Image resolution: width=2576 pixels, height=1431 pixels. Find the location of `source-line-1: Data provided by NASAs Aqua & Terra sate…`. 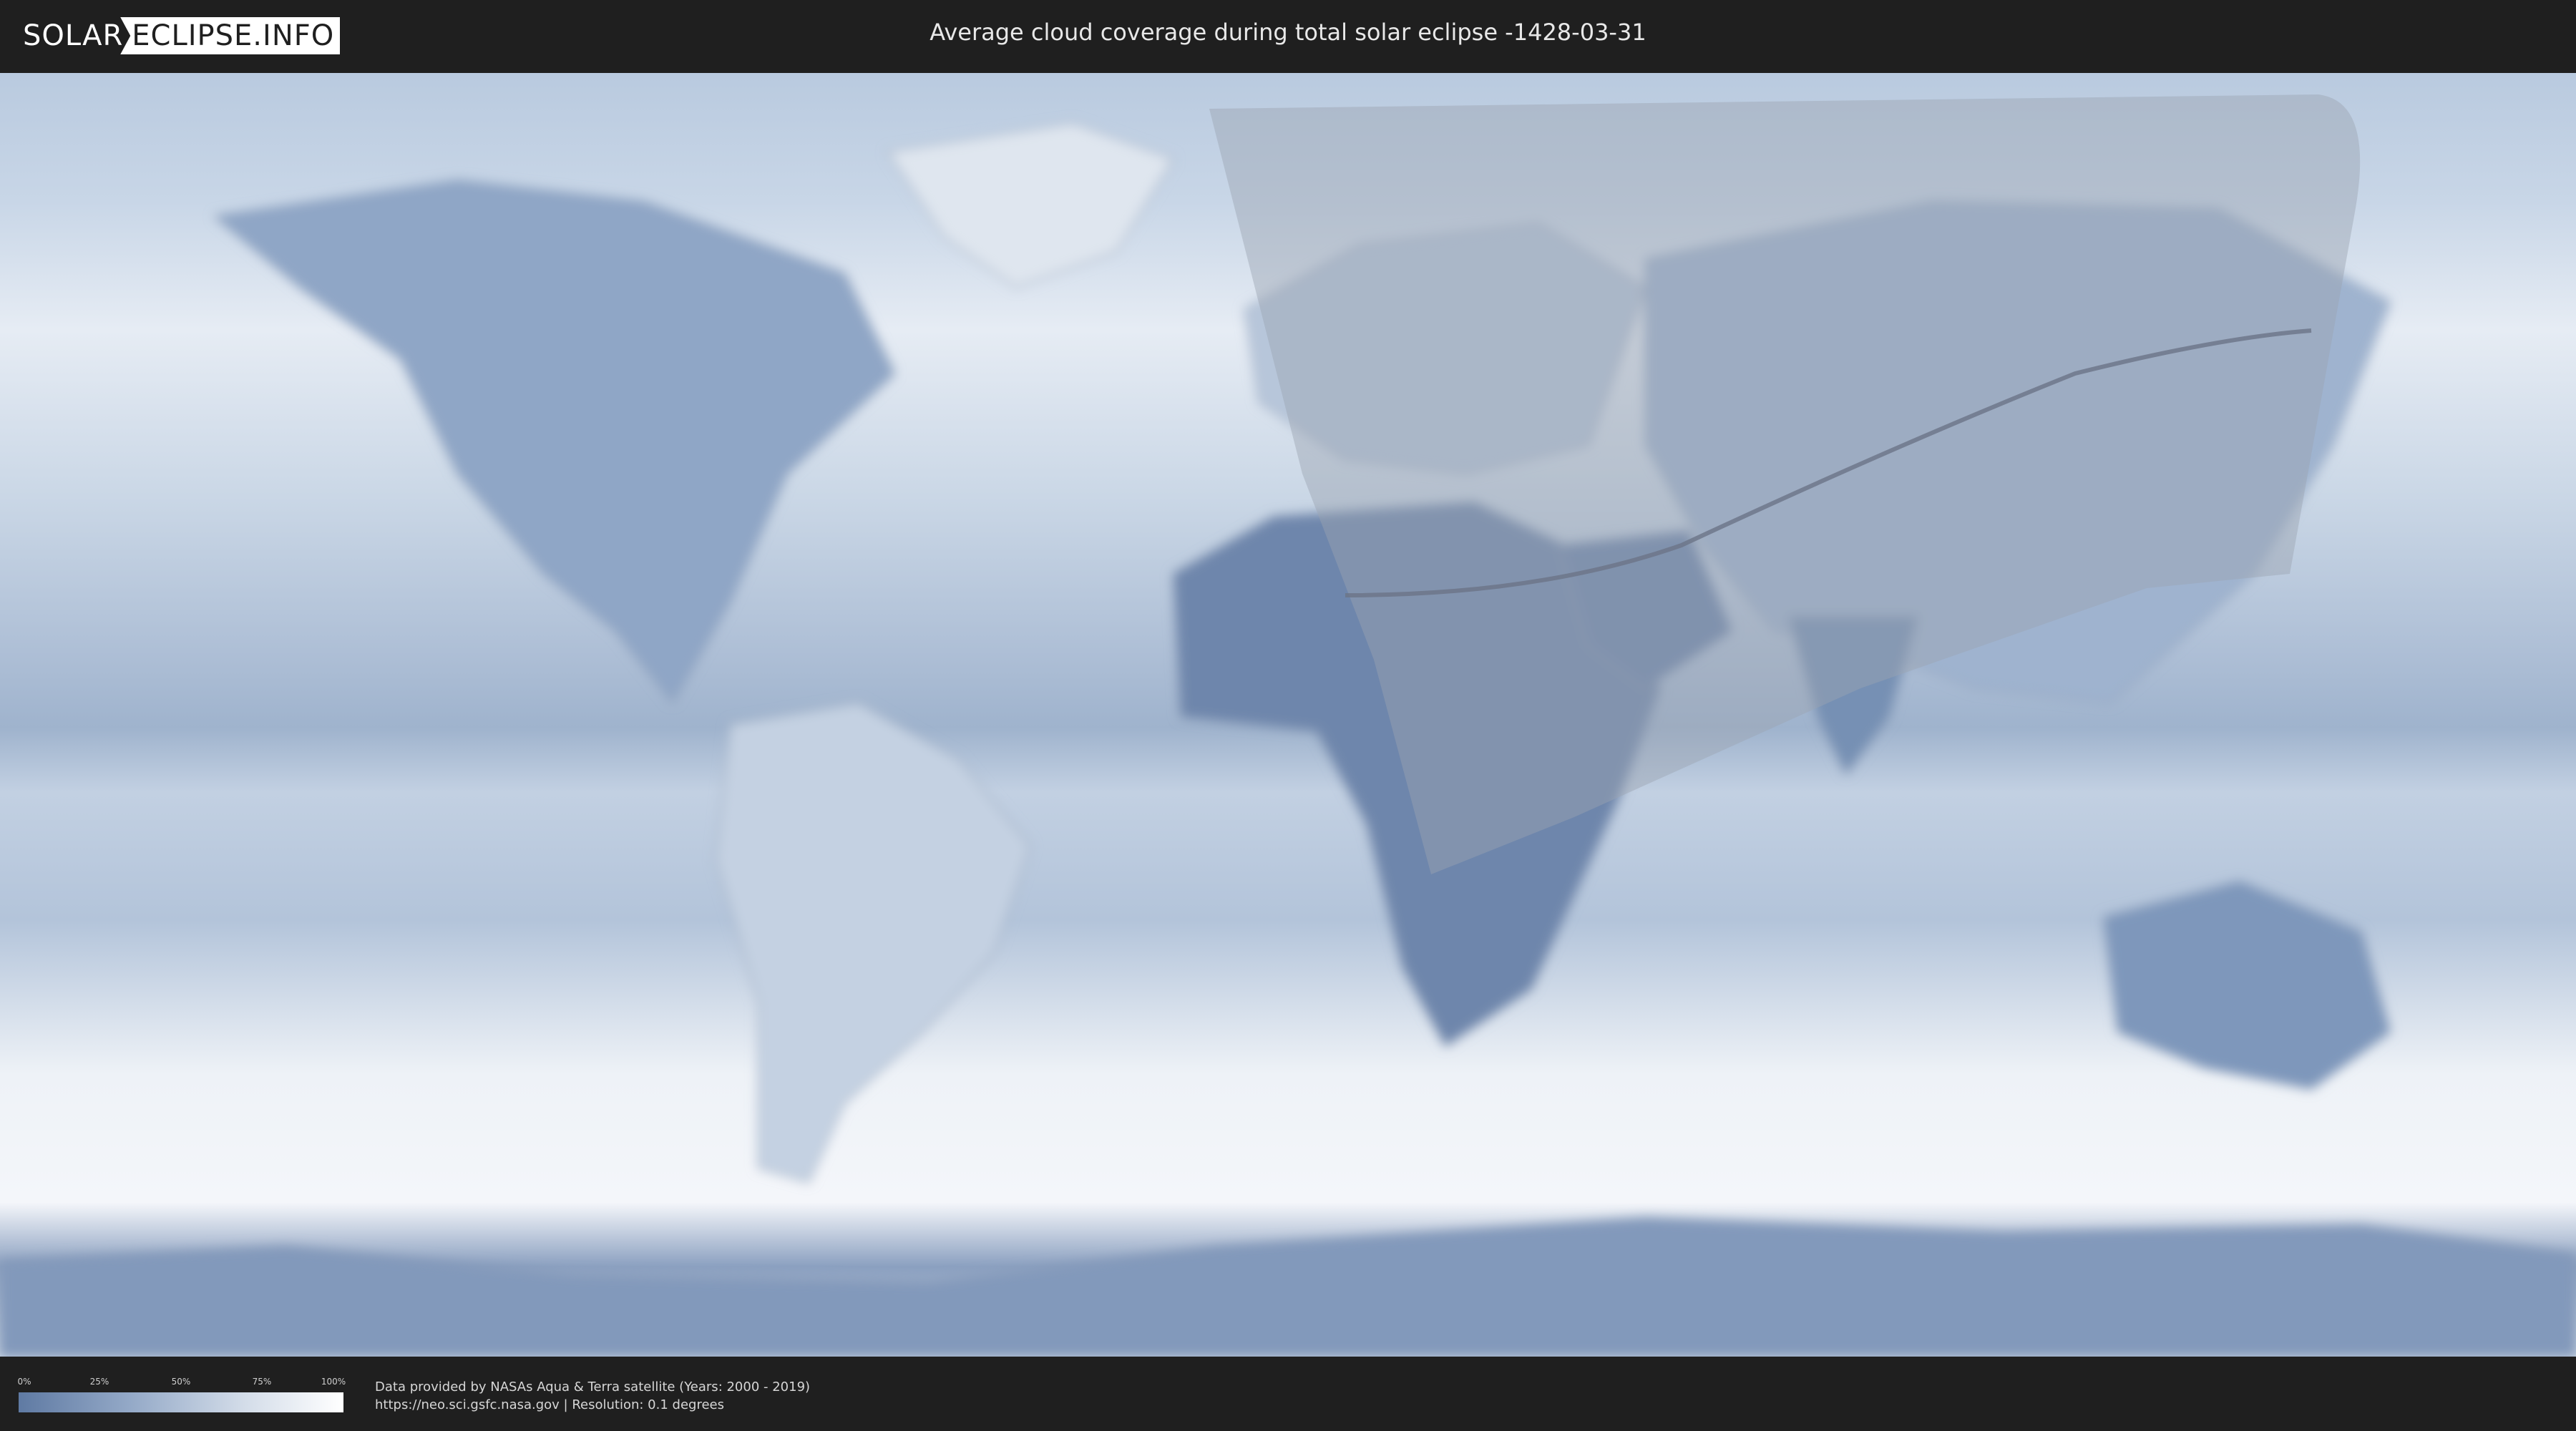

source-line-1: Data provided by NASAs Aqua & Terra sate… is located at coordinates (593, 1387).